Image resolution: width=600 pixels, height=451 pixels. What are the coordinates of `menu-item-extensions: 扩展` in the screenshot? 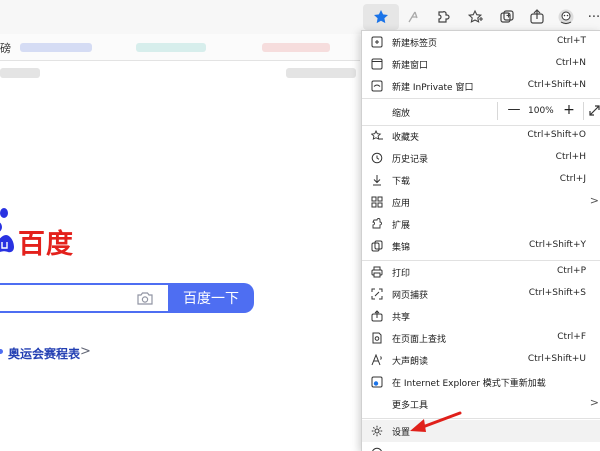 It's located at (481, 224).